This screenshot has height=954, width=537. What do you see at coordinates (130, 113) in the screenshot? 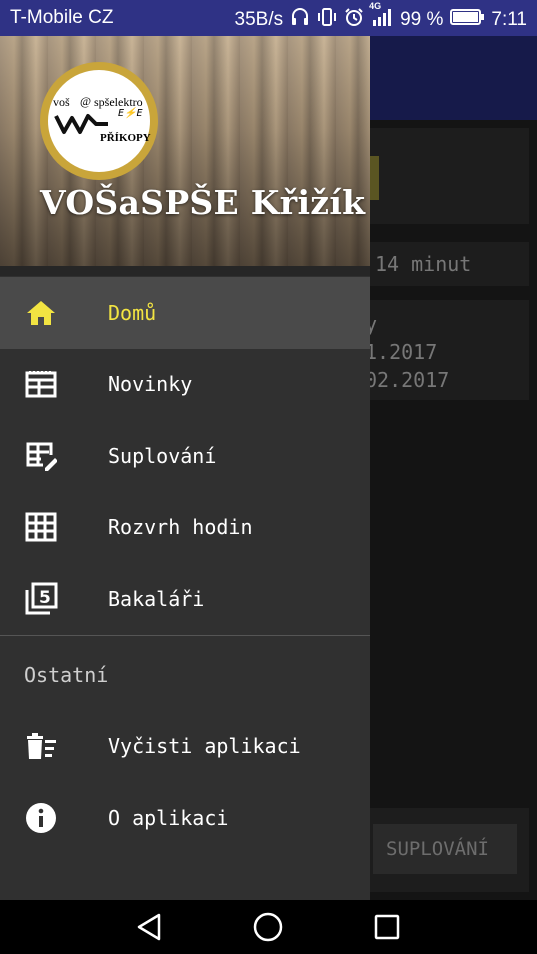
I see `lightning-icon: E⚡E` at bounding box center [130, 113].